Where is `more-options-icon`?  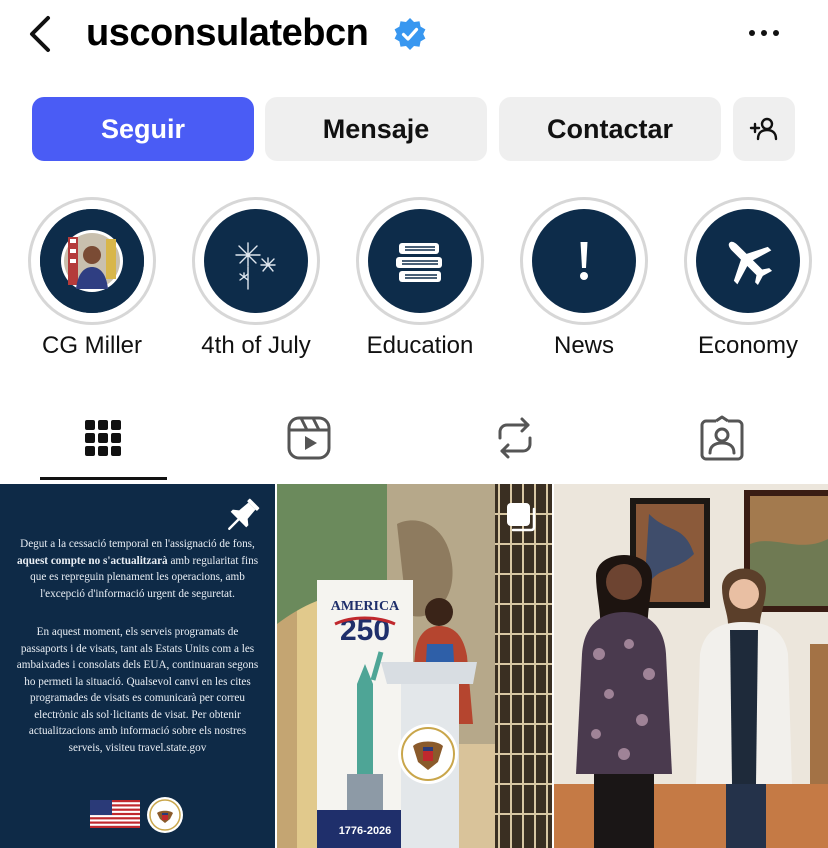 more-options-icon is located at coordinates (764, 33).